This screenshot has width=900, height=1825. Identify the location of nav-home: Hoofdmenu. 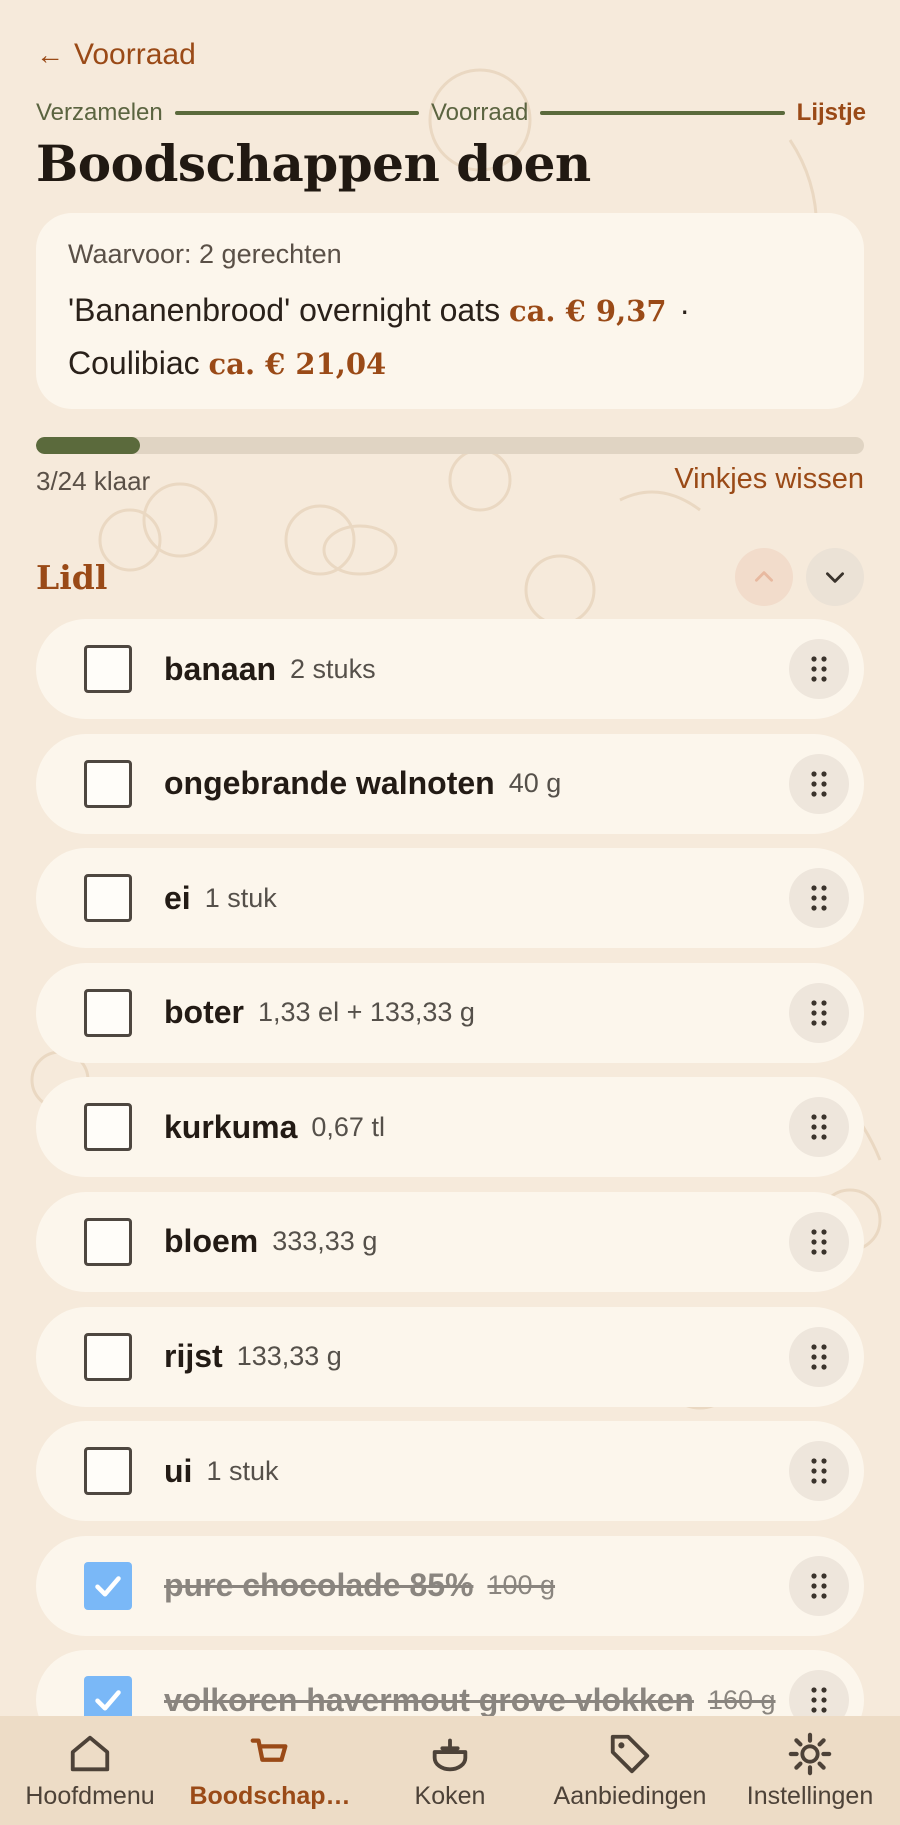
(90, 1770).